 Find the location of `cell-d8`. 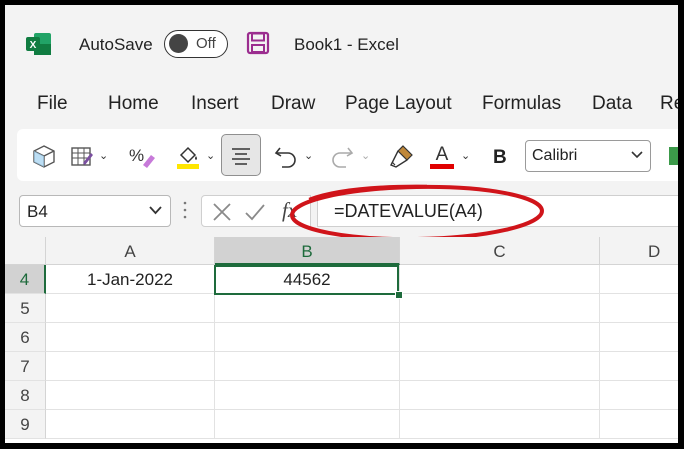

cell-d8 is located at coordinates (639, 395).